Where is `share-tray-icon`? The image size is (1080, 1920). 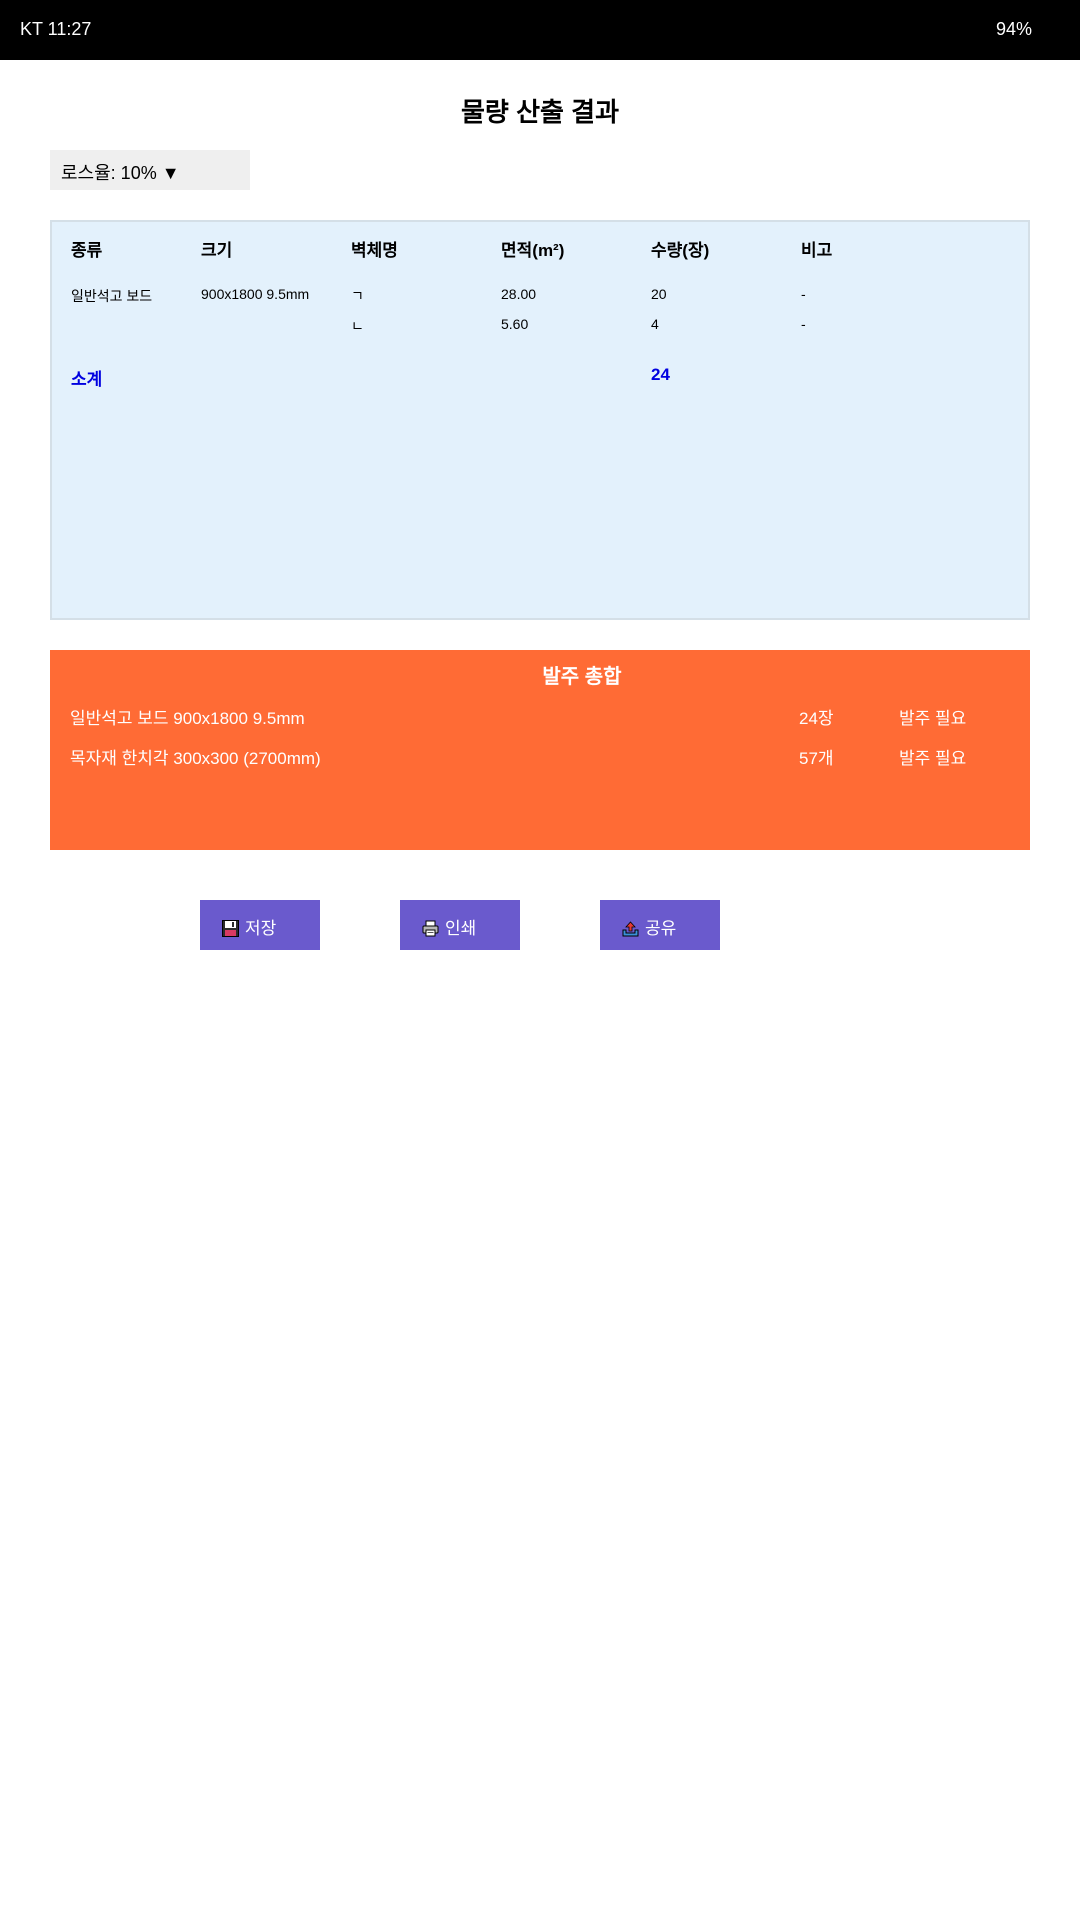 share-tray-icon is located at coordinates (630, 928).